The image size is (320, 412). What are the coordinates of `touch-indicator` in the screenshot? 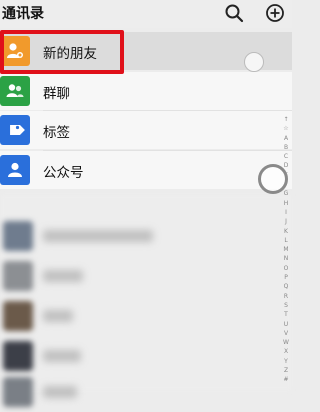 It's located at (254, 62).